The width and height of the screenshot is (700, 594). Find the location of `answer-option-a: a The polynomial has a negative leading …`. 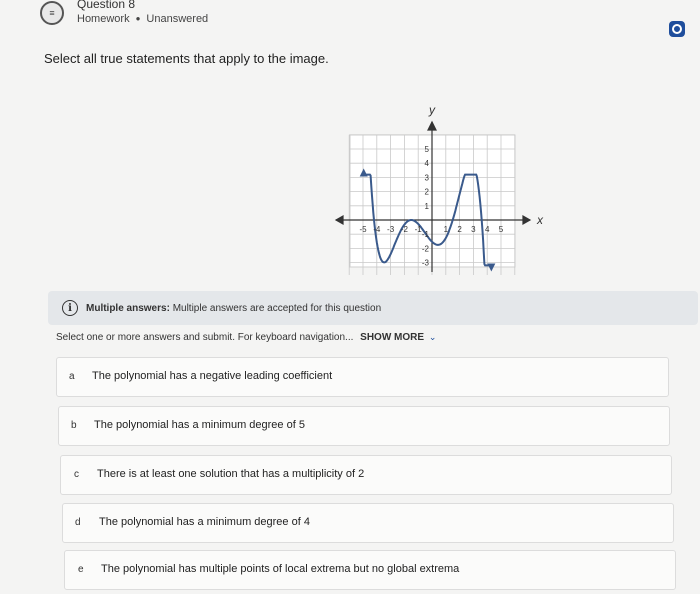

answer-option-a: a The polynomial has a negative leading … is located at coordinates (362, 377).